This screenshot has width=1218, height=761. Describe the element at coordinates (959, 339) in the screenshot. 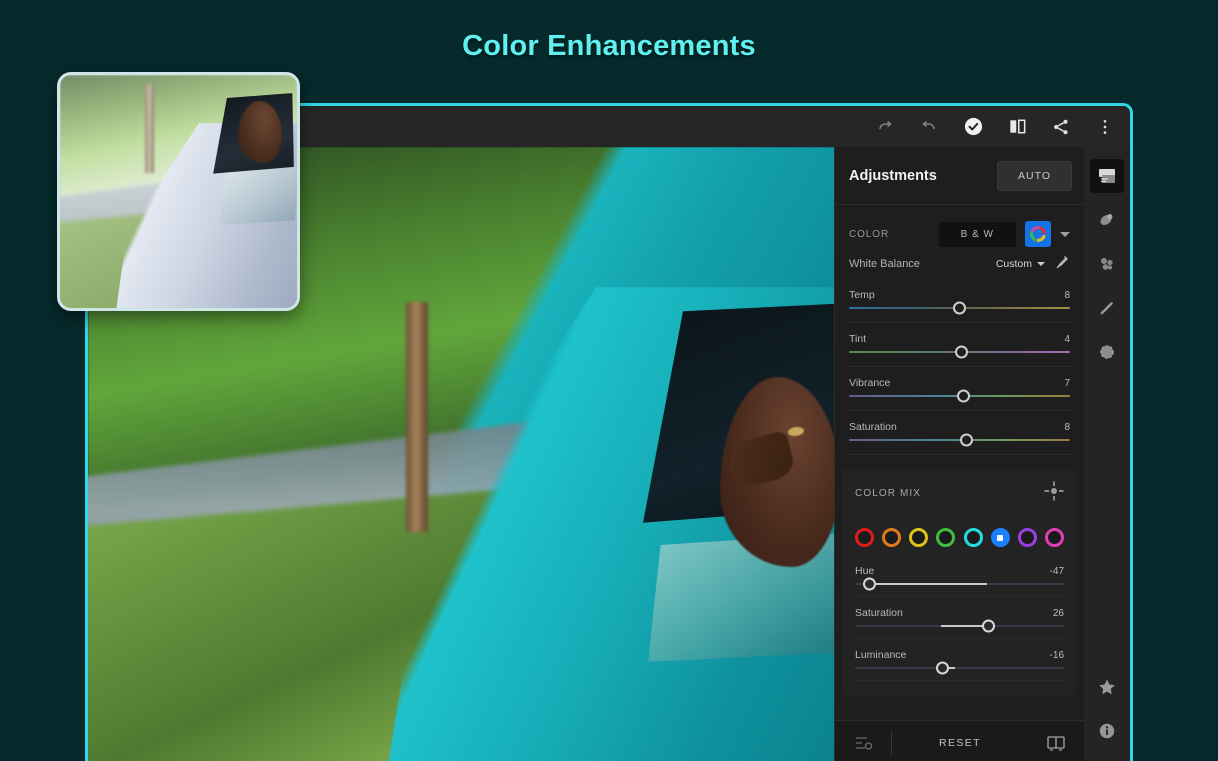

I see `slider-head: Tint 4` at that location.